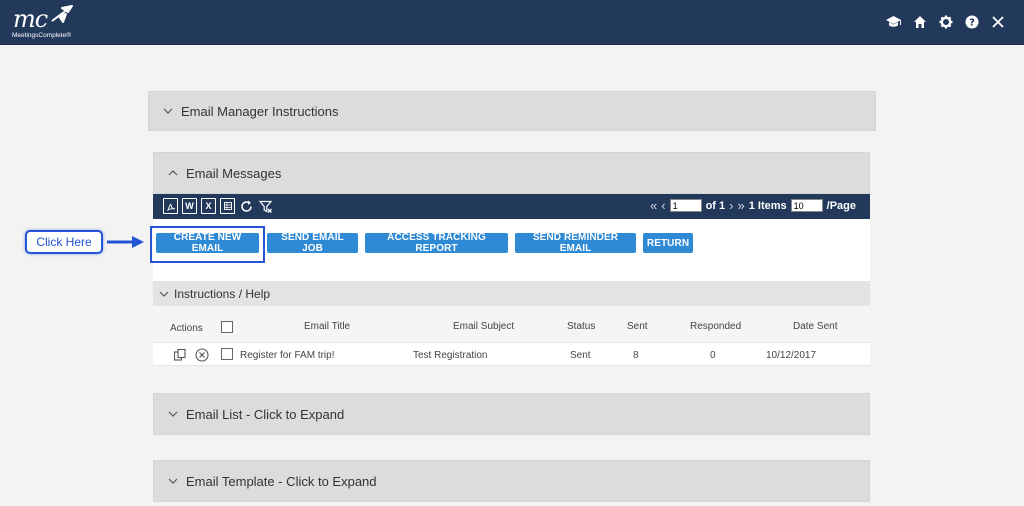 This screenshot has width=1024, height=506. What do you see at coordinates (580, 355) in the screenshot?
I see `status: Sent` at bounding box center [580, 355].